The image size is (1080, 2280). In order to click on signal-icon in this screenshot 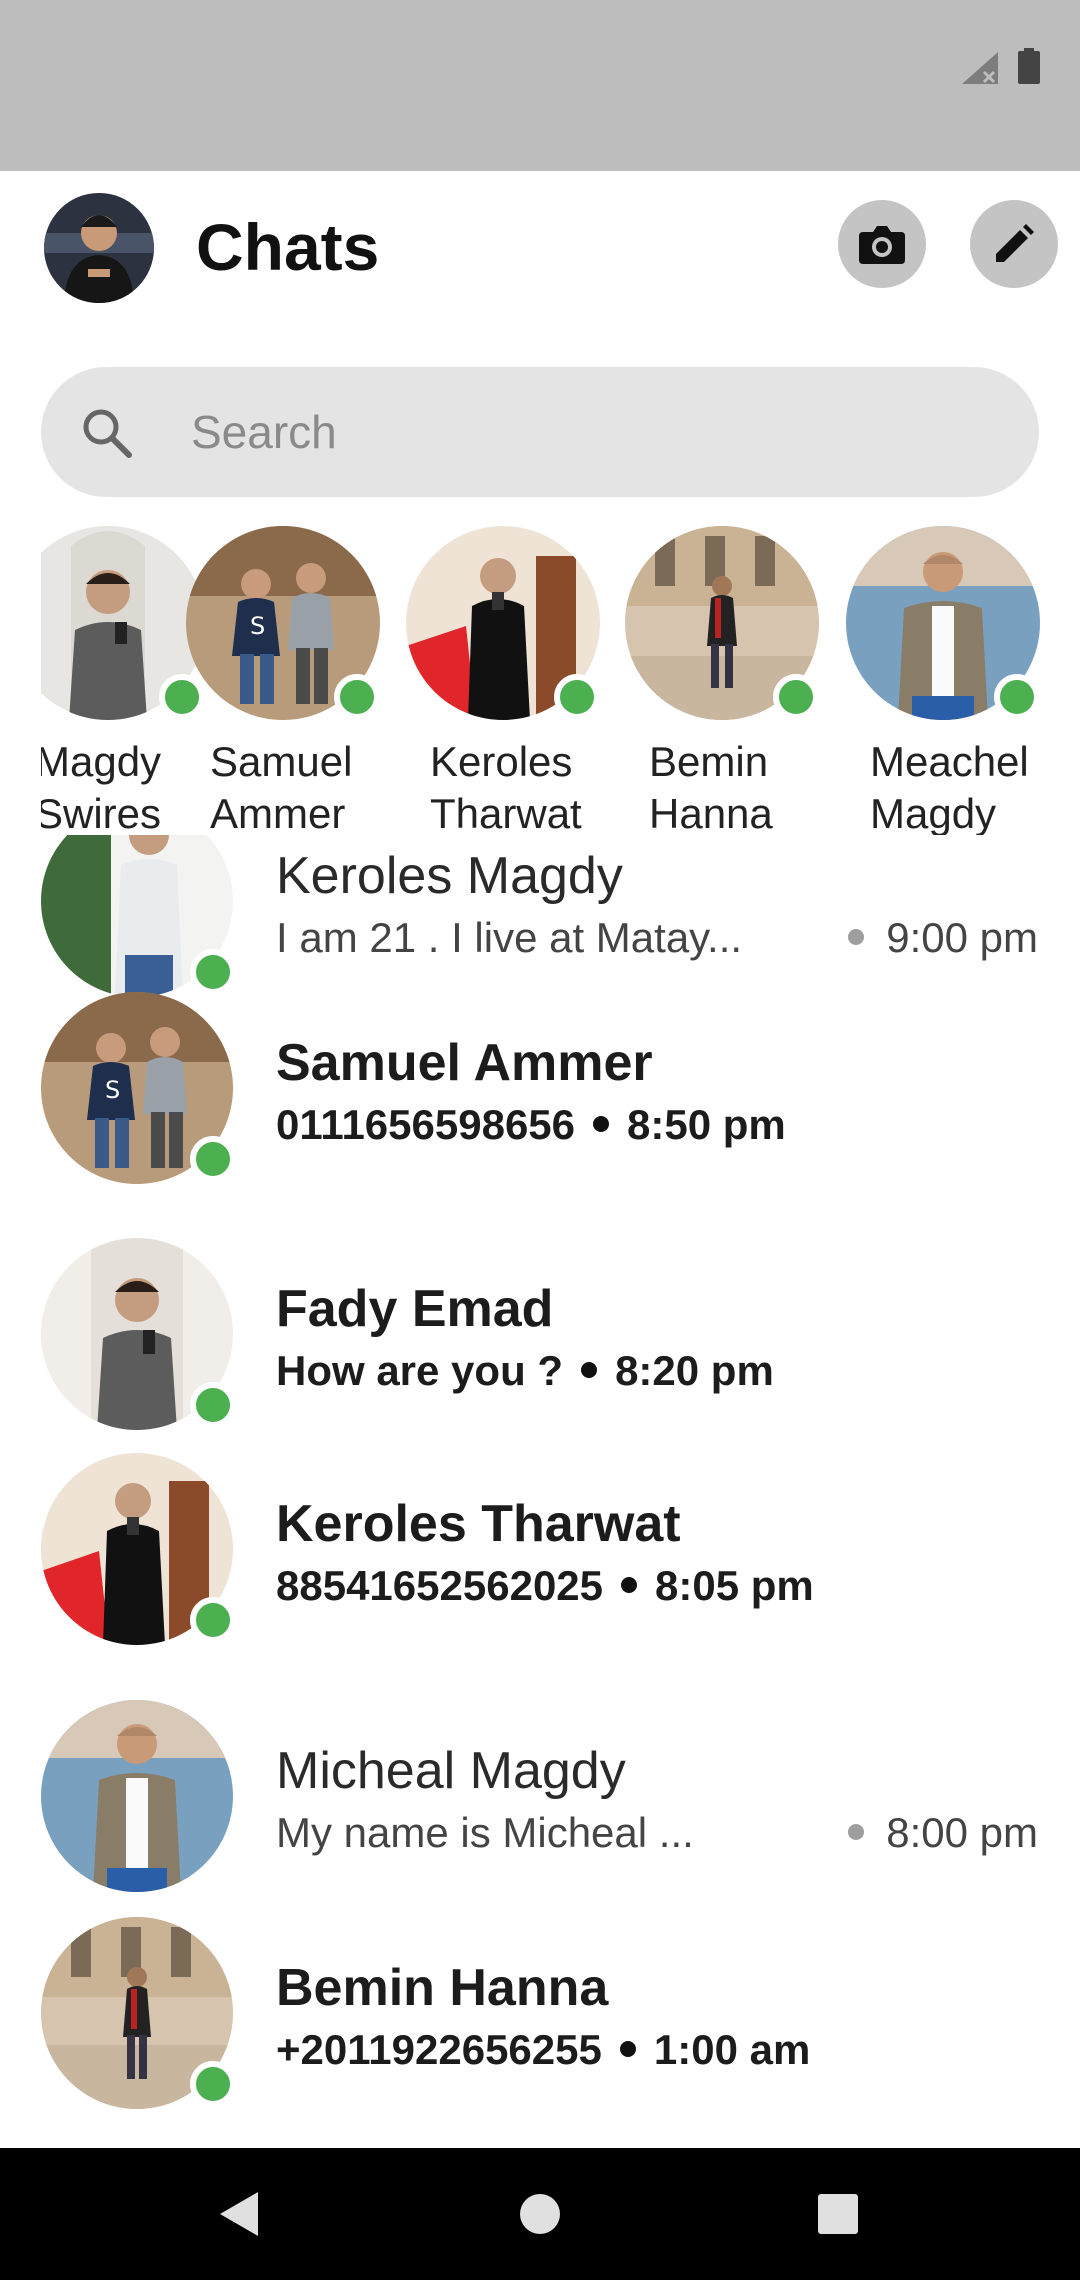, I will do `click(980, 68)`.